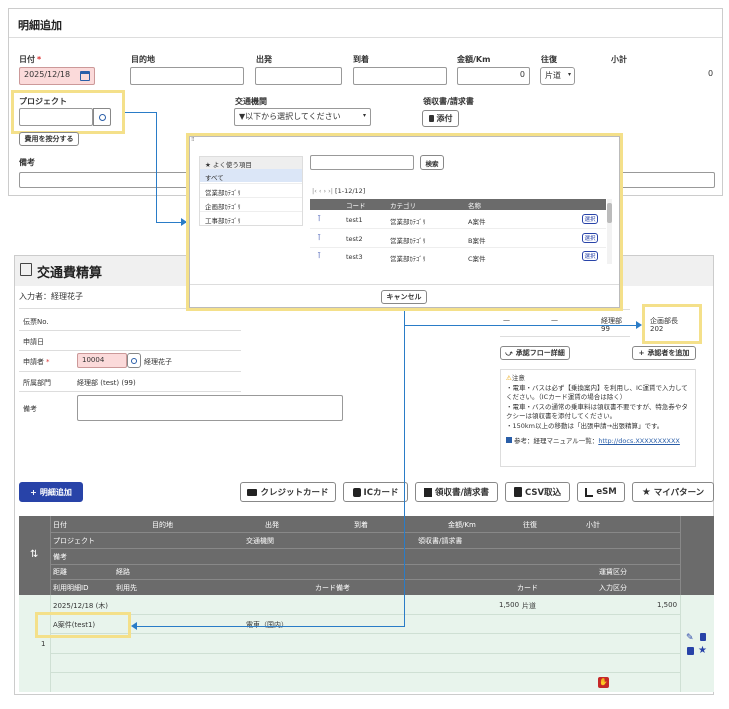  What do you see at coordinates (74, 625) in the screenshot?
I see `row-project: A案件(test1)` at bounding box center [74, 625].